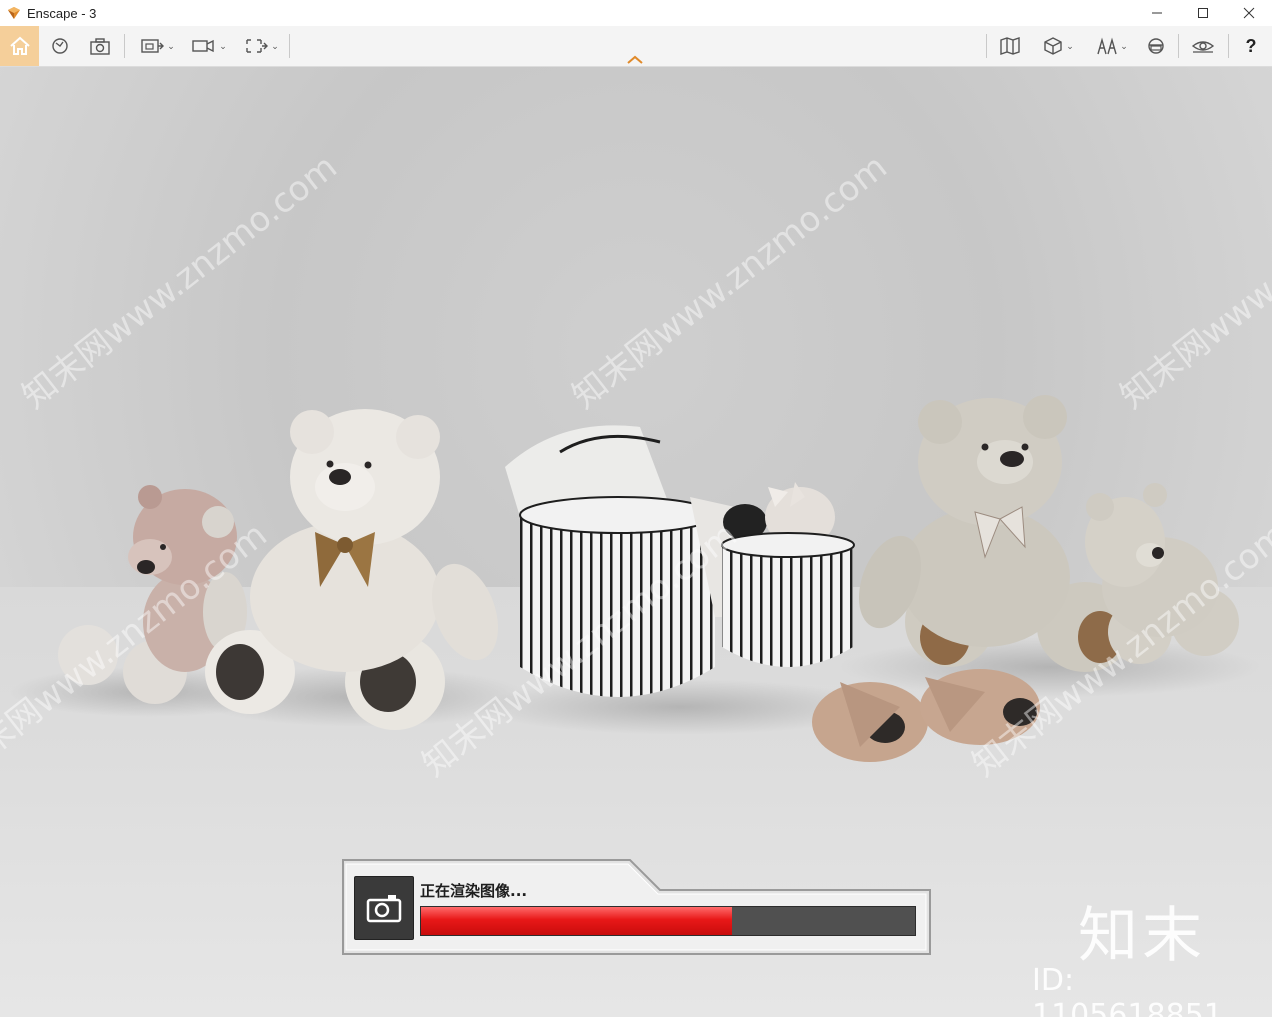 The height and width of the screenshot is (1022, 1272). What do you see at coordinates (203, 46) in the screenshot?
I see `video-path-icon` at bounding box center [203, 46].